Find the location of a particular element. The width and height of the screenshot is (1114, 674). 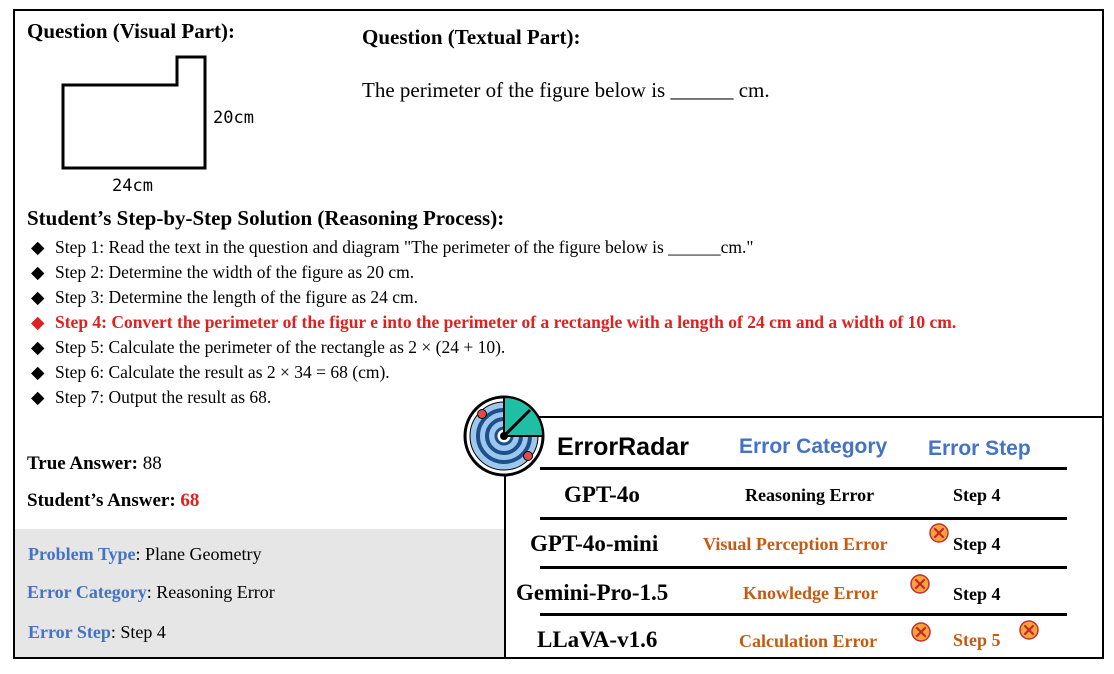

visual-part-heading: Question (Visual Part): is located at coordinates (131, 31).